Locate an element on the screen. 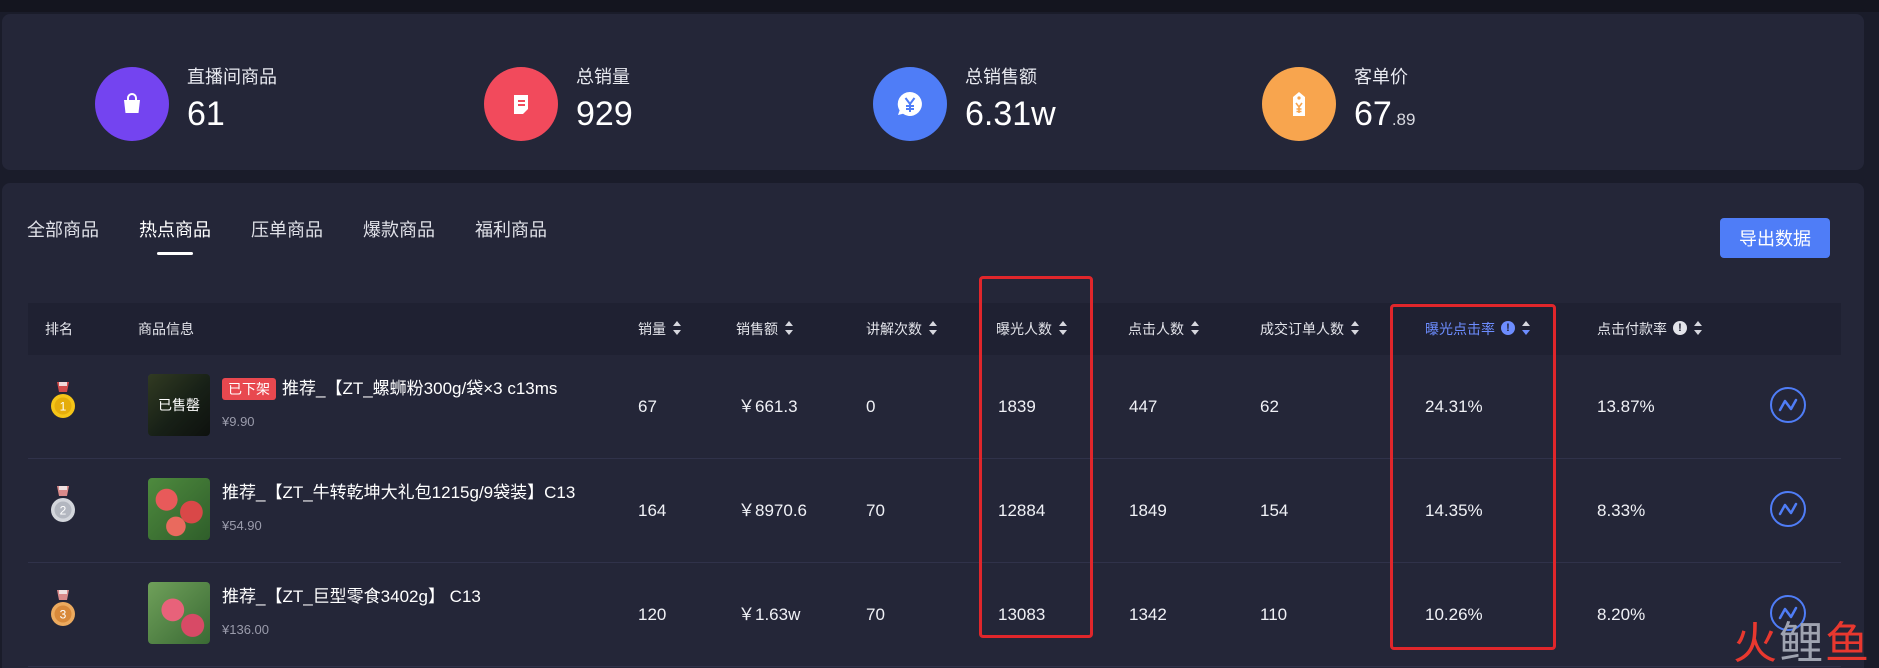 This screenshot has width=1879, height=668. product-price: ¥9.90 is located at coordinates (238, 421).